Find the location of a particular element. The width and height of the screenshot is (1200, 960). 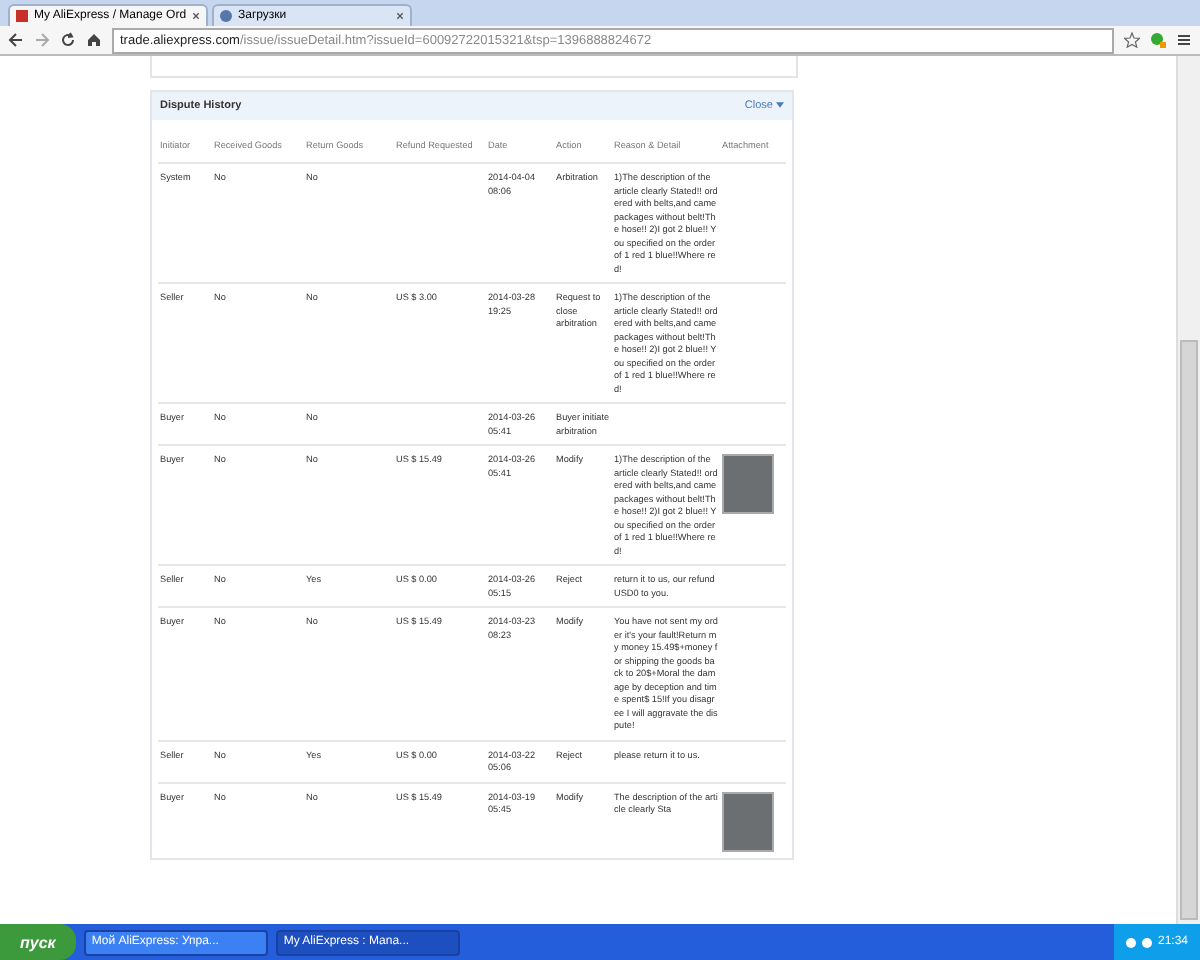

extension-icon is located at coordinates (1158, 40).